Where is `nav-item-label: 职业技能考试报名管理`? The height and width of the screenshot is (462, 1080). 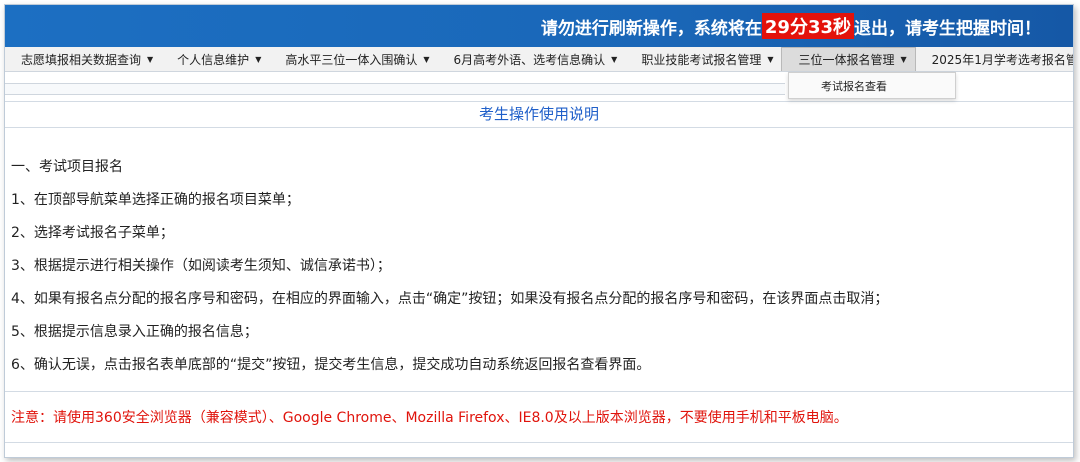
nav-item-label: 职业技能考试报名管理 is located at coordinates (701, 59).